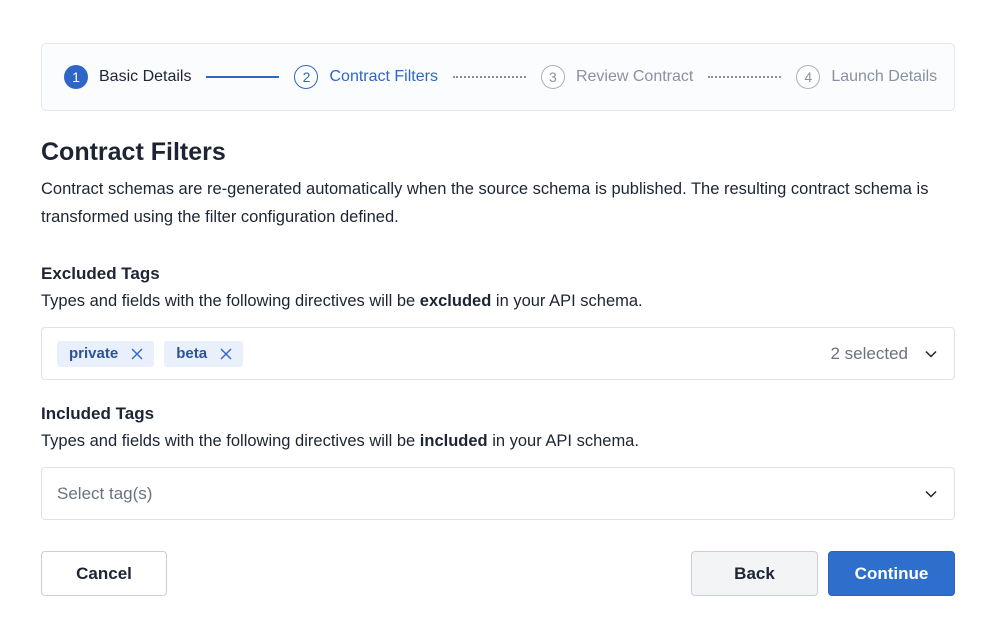  I want to click on step-contract-filters: 2 Contract Filters, so click(366, 77).